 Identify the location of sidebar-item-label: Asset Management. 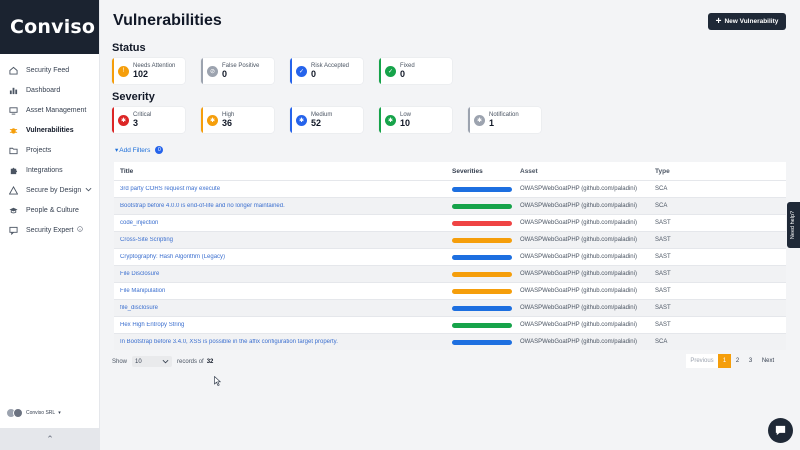
(56, 110).